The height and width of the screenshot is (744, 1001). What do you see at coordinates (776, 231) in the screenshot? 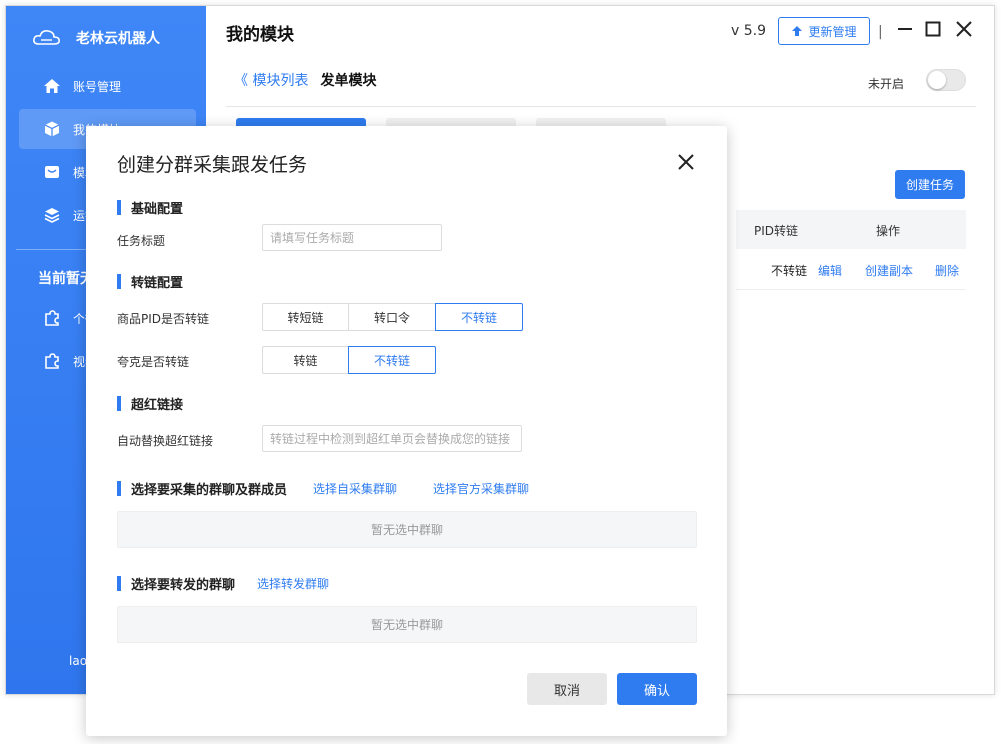
I see `column-header-pid: PID转链` at bounding box center [776, 231].